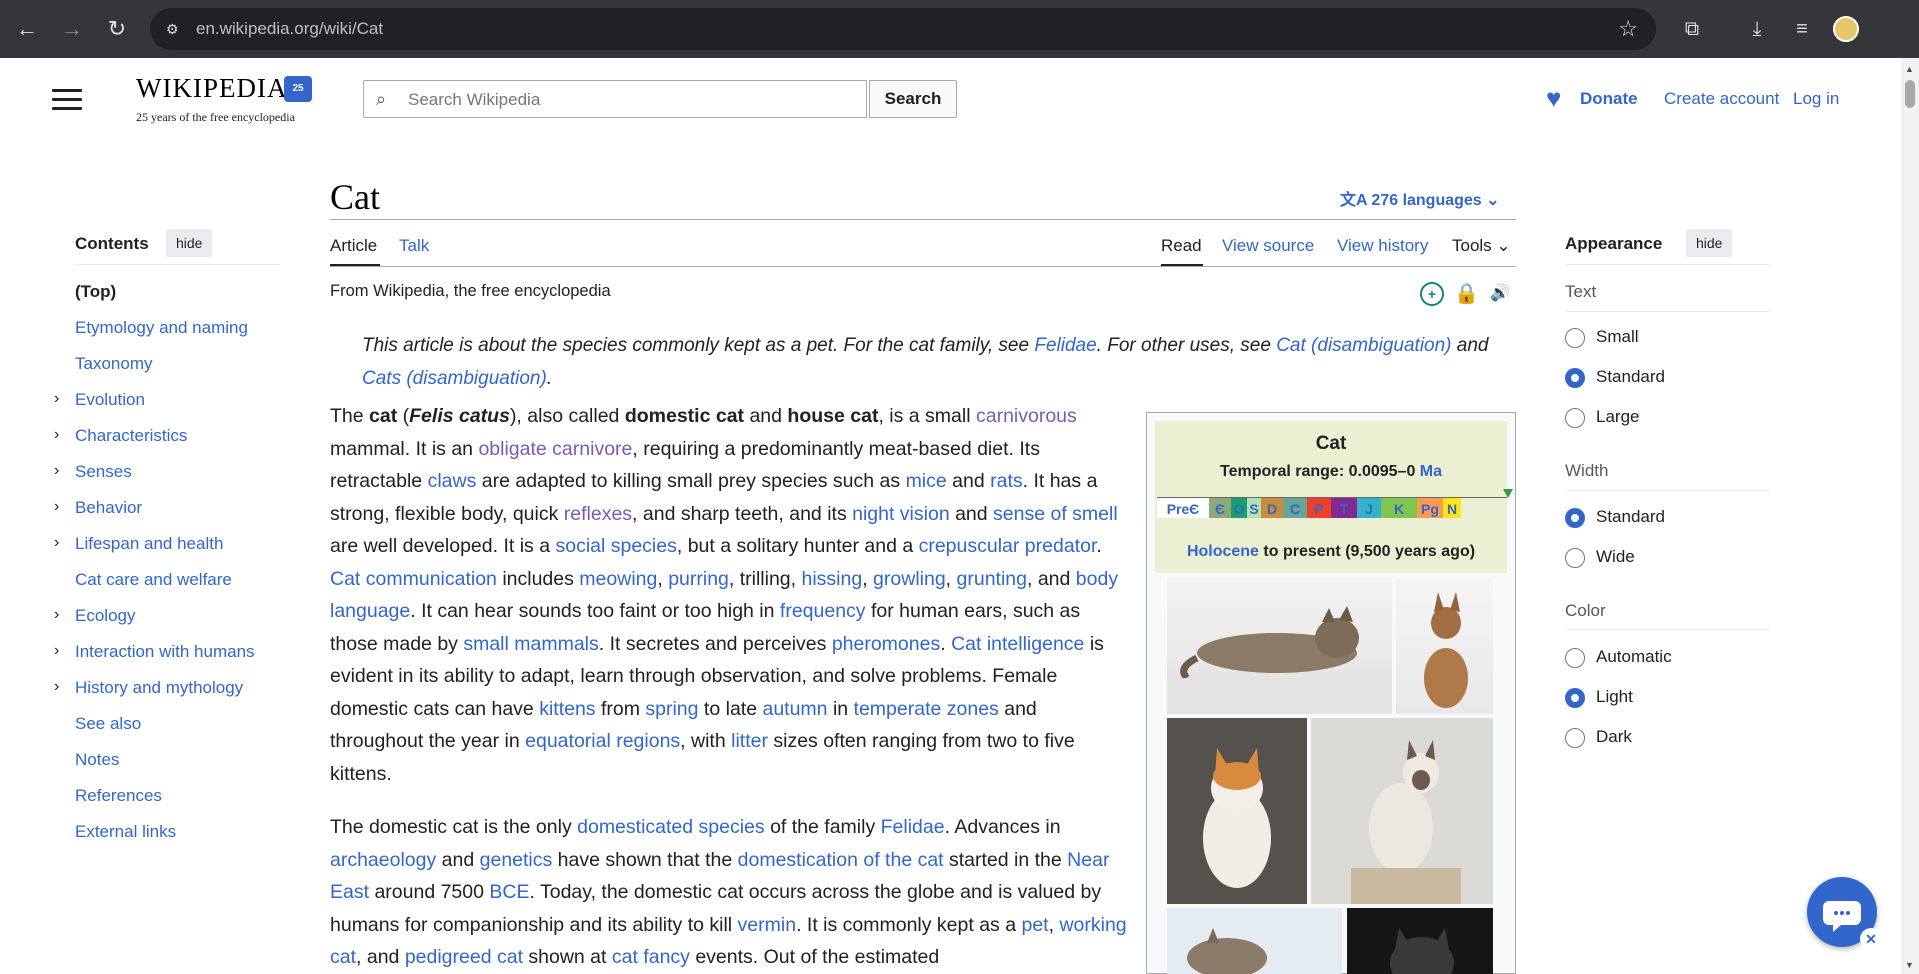  I want to click on extensions-icon: ⧉, so click(1692, 29).